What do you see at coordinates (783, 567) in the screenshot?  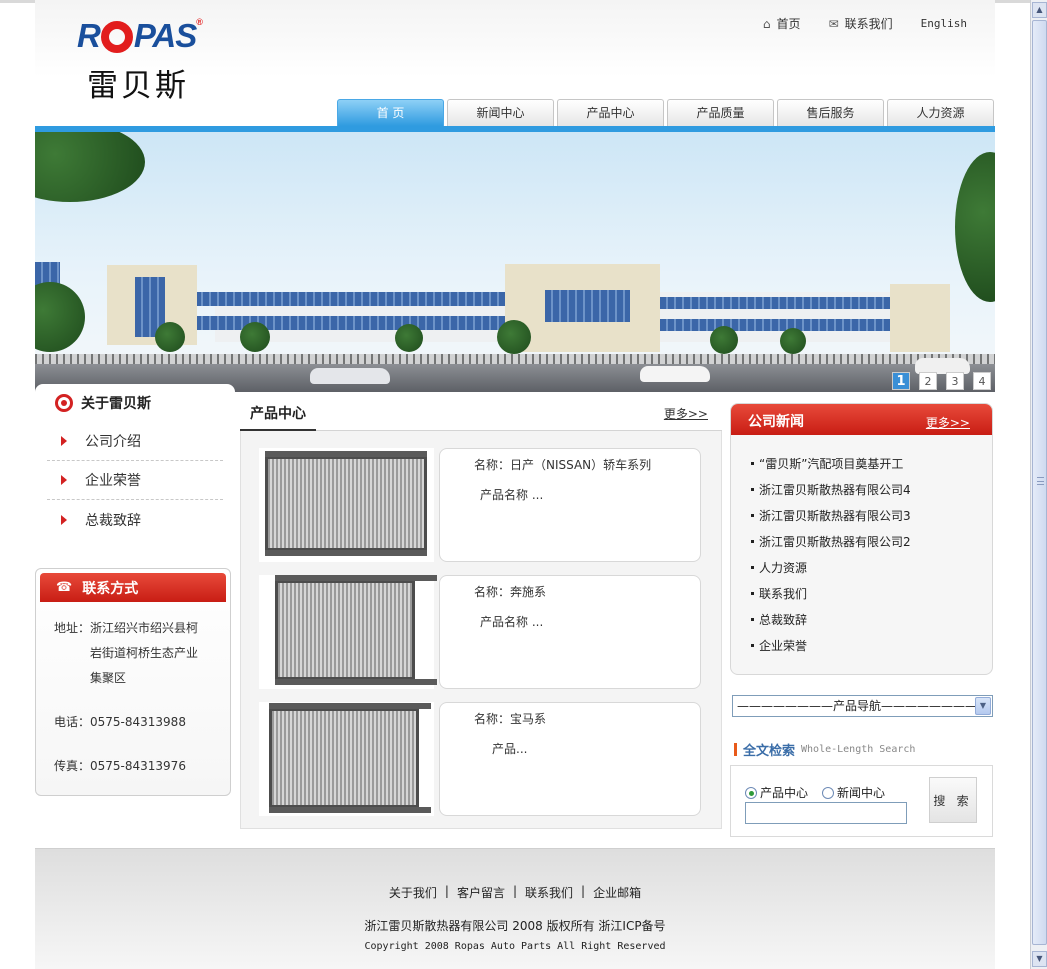 I see `news-item-label: 人力资源` at bounding box center [783, 567].